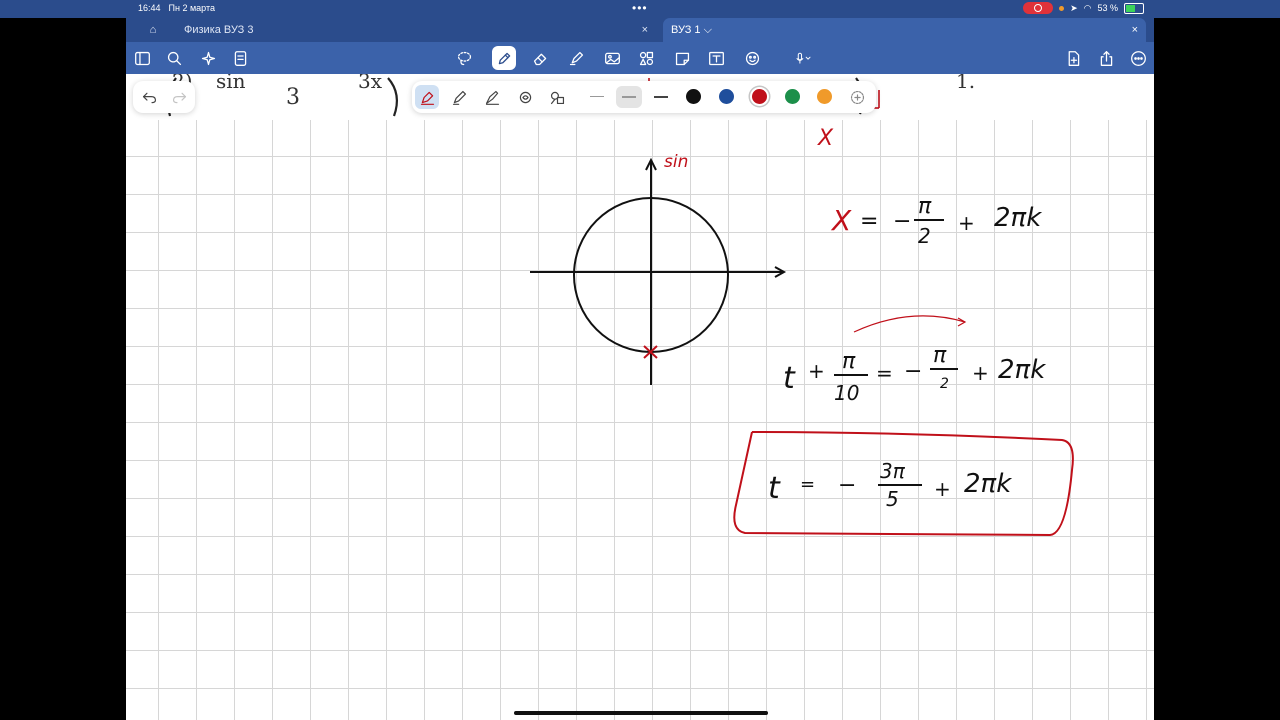 The width and height of the screenshot is (1280, 720). What do you see at coordinates (869, 221) in the screenshot?
I see `eq1-equals: =` at bounding box center [869, 221].